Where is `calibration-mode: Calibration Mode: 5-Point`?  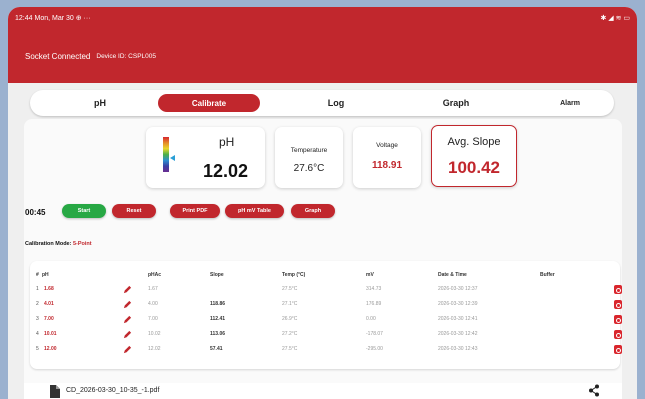
calibration-mode: Calibration Mode: 5-Point is located at coordinates (58, 244).